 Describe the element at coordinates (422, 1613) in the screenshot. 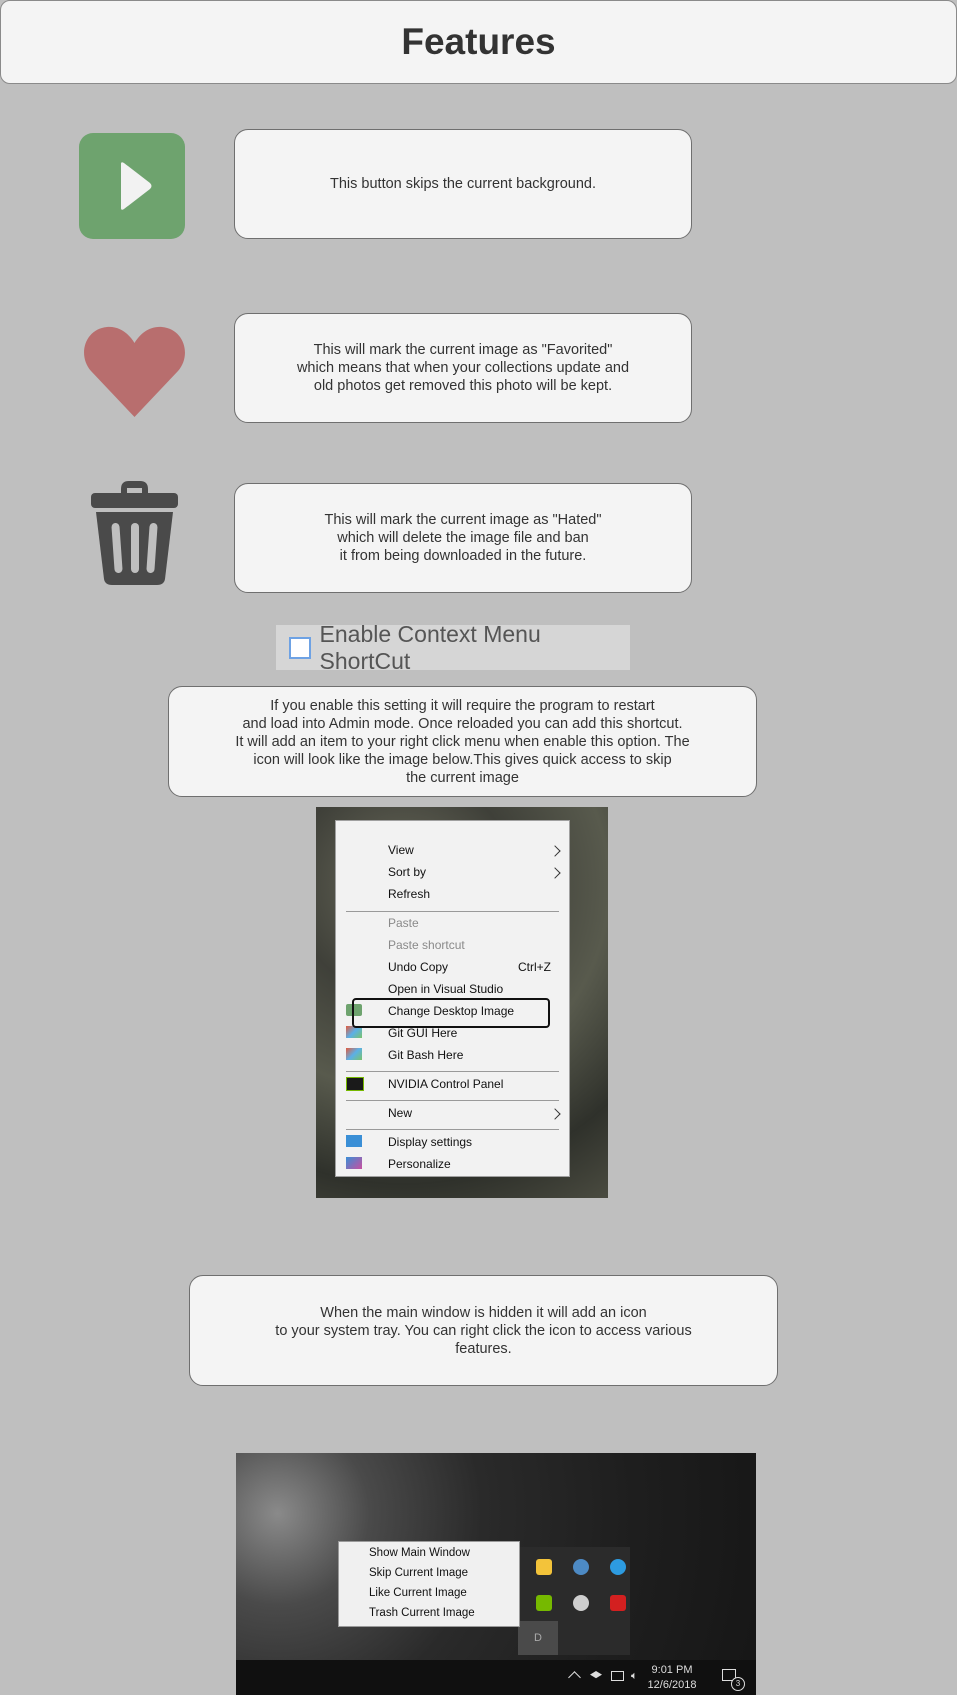

I see `tray-menu-trash: Trash Current Image` at that location.